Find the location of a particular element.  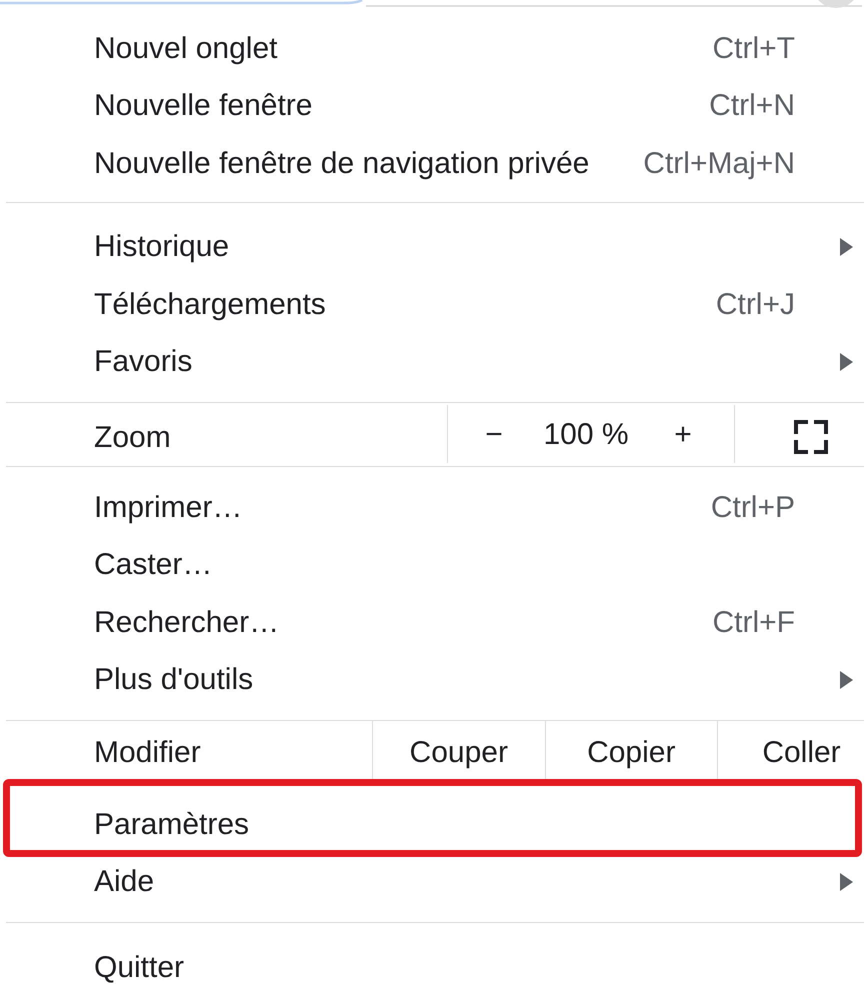

shortcut-text: Ctrl+F is located at coordinates (753, 623).